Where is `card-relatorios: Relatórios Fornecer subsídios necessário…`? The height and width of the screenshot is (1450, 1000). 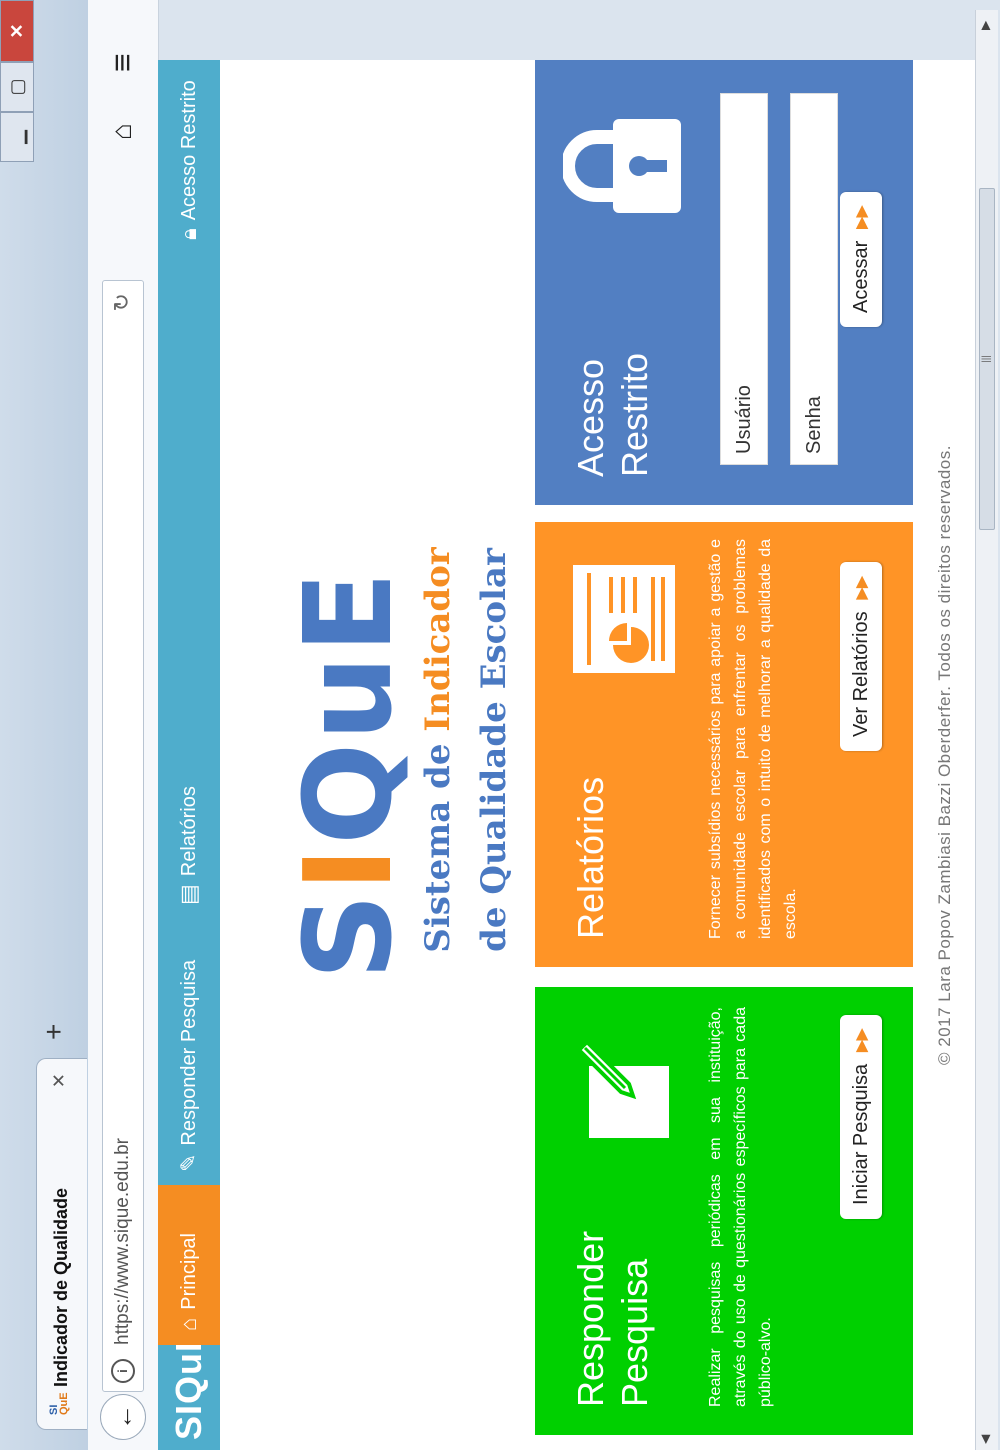 card-relatorios: Relatórios Fornecer subsídios necessário… is located at coordinates (724, 744).